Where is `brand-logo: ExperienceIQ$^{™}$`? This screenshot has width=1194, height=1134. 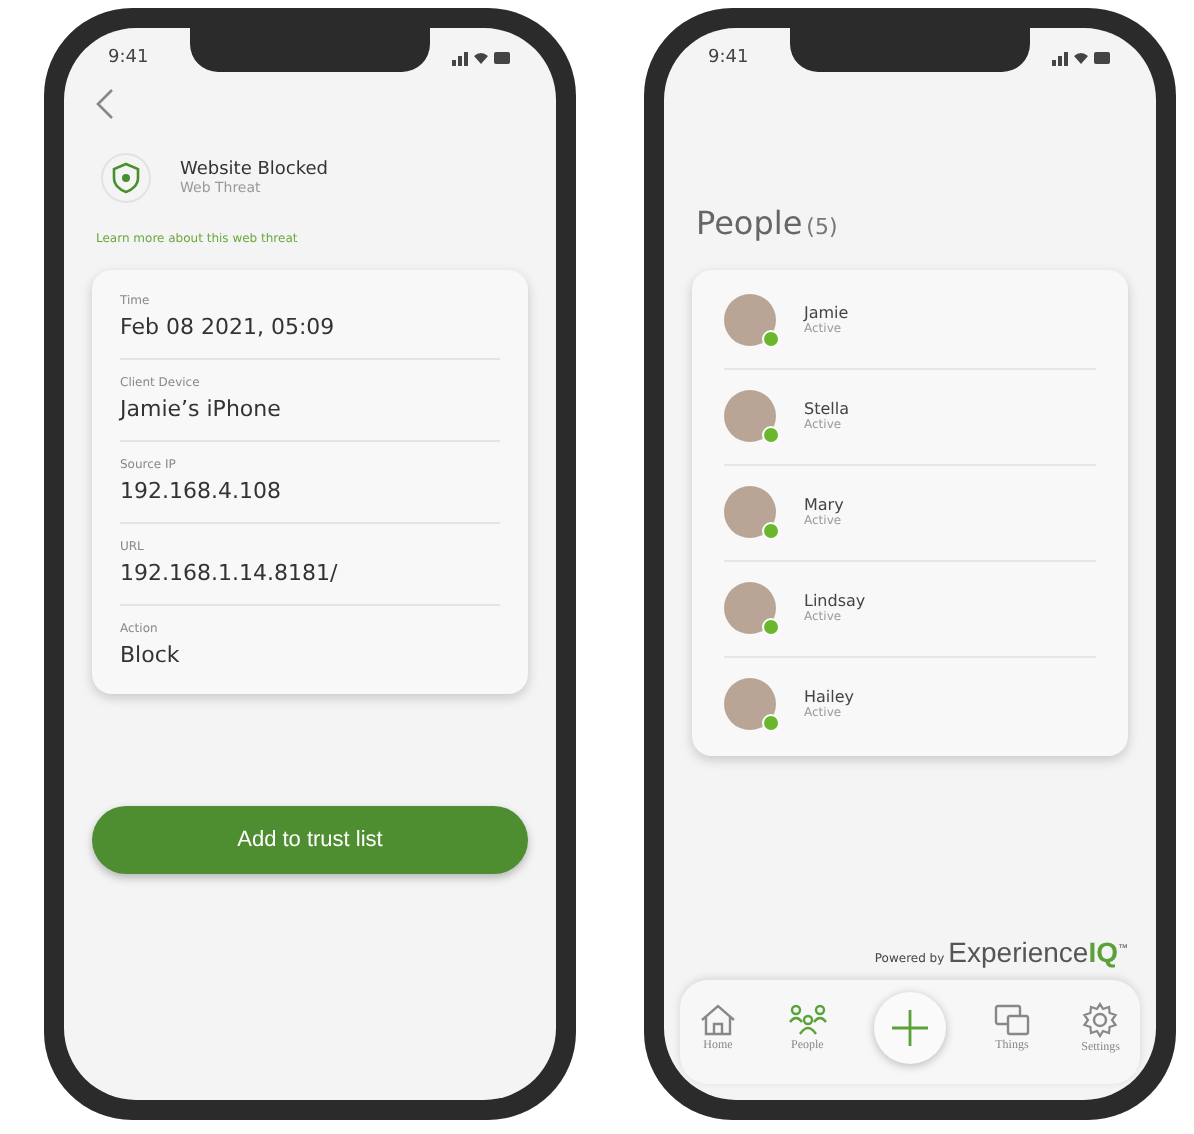 brand-logo: ExperienceIQ$^{™}$ is located at coordinates (1038, 952).